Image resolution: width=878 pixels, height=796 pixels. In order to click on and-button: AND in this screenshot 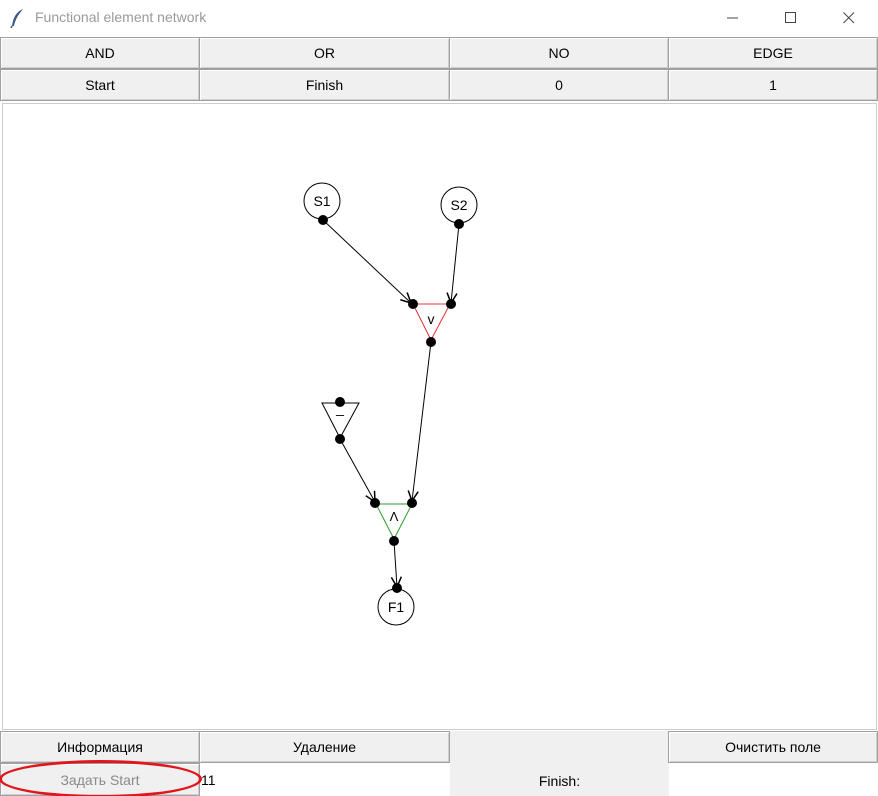, I will do `click(100, 53)`.